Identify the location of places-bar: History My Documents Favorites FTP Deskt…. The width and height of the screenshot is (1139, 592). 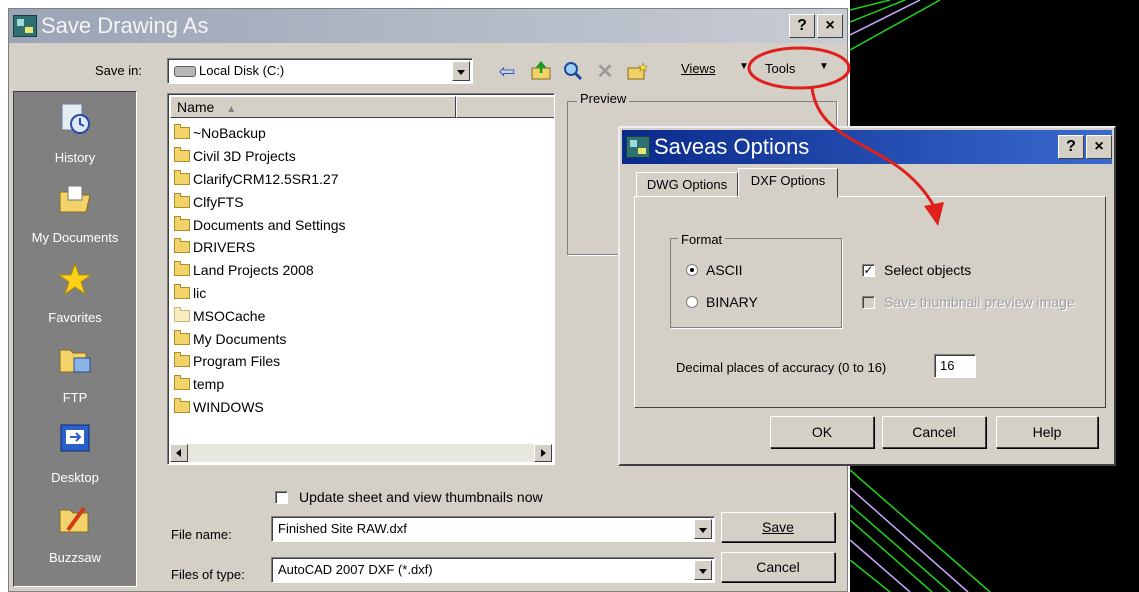
(75, 339).